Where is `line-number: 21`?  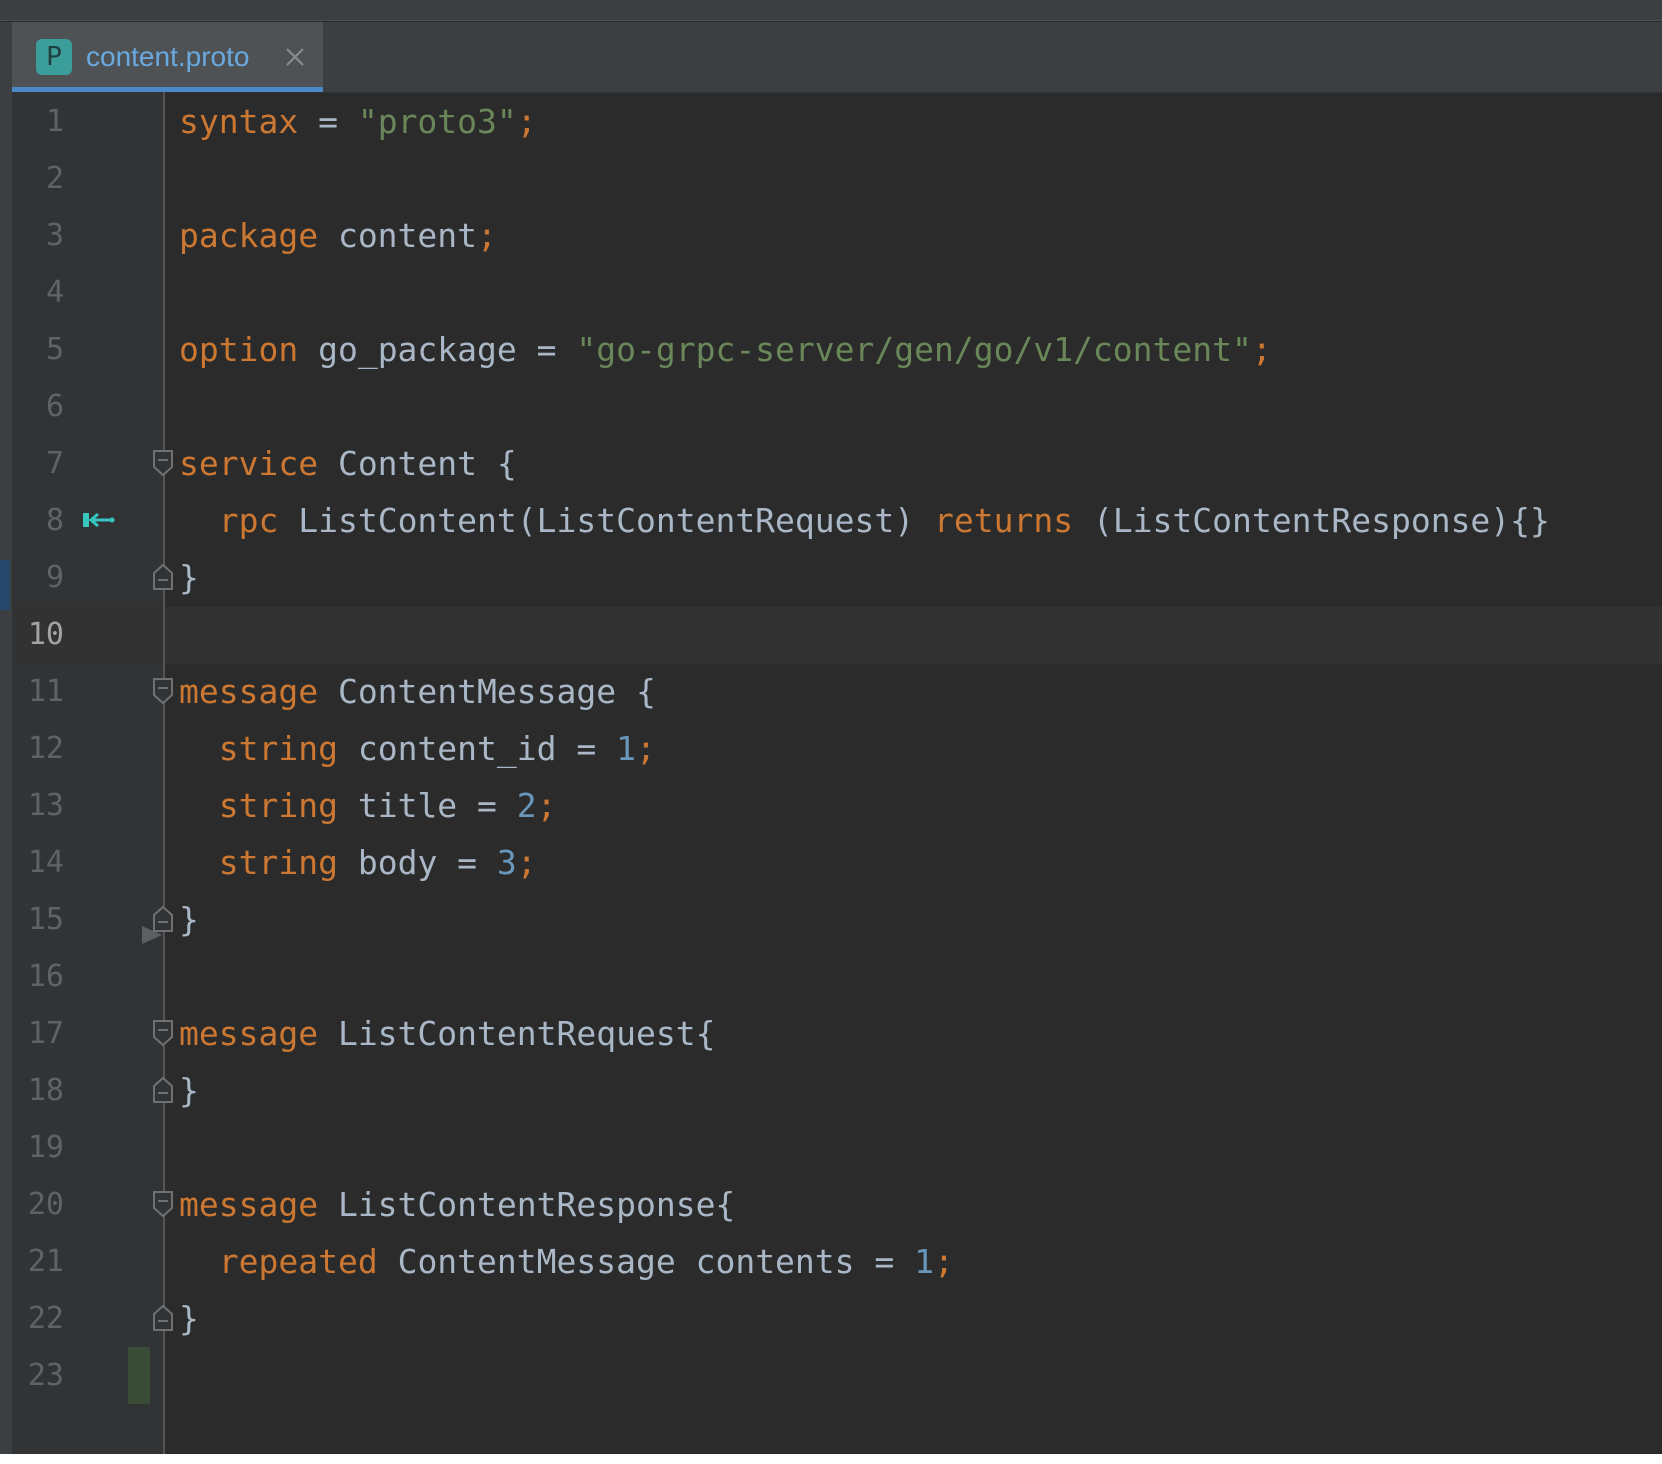
line-number: 21 is located at coordinates (38, 1261).